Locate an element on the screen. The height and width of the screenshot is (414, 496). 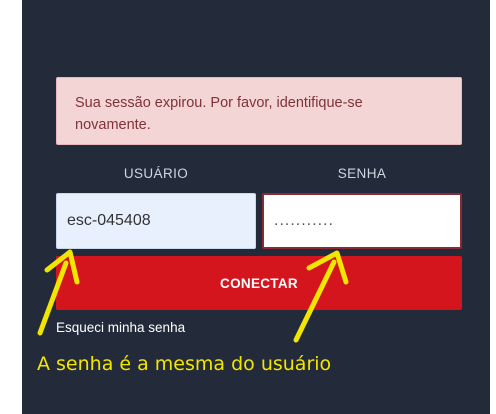
password-input is located at coordinates (362, 221).